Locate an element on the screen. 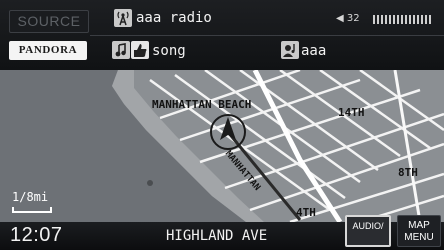 This screenshot has height=250, width=444. current-street: HIGHLAND AVE is located at coordinates (217, 236).